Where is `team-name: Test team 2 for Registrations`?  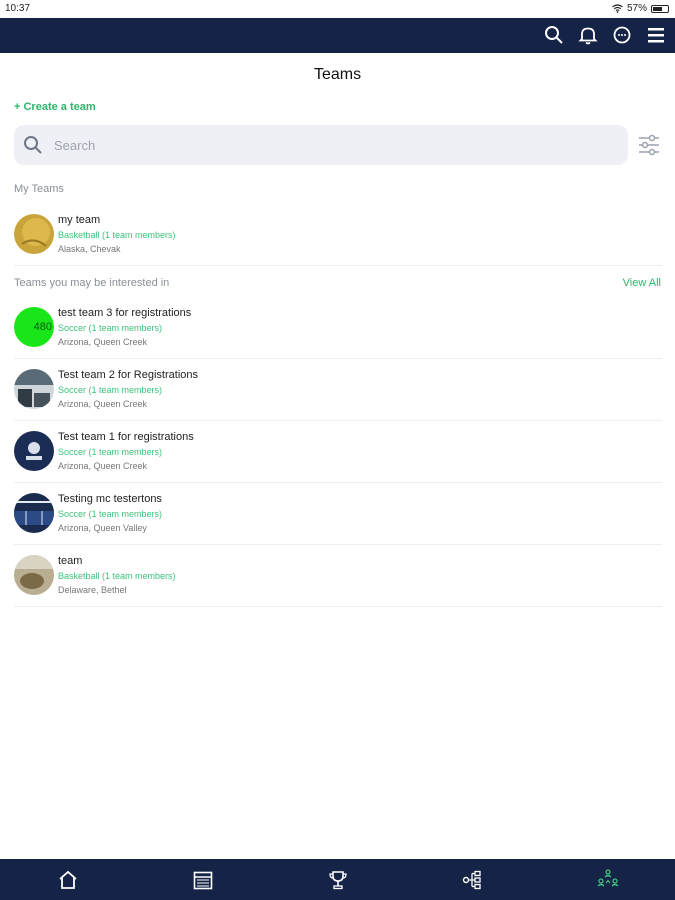 team-name: Test team 2 for Registrations is located at coordinates (128, 375).